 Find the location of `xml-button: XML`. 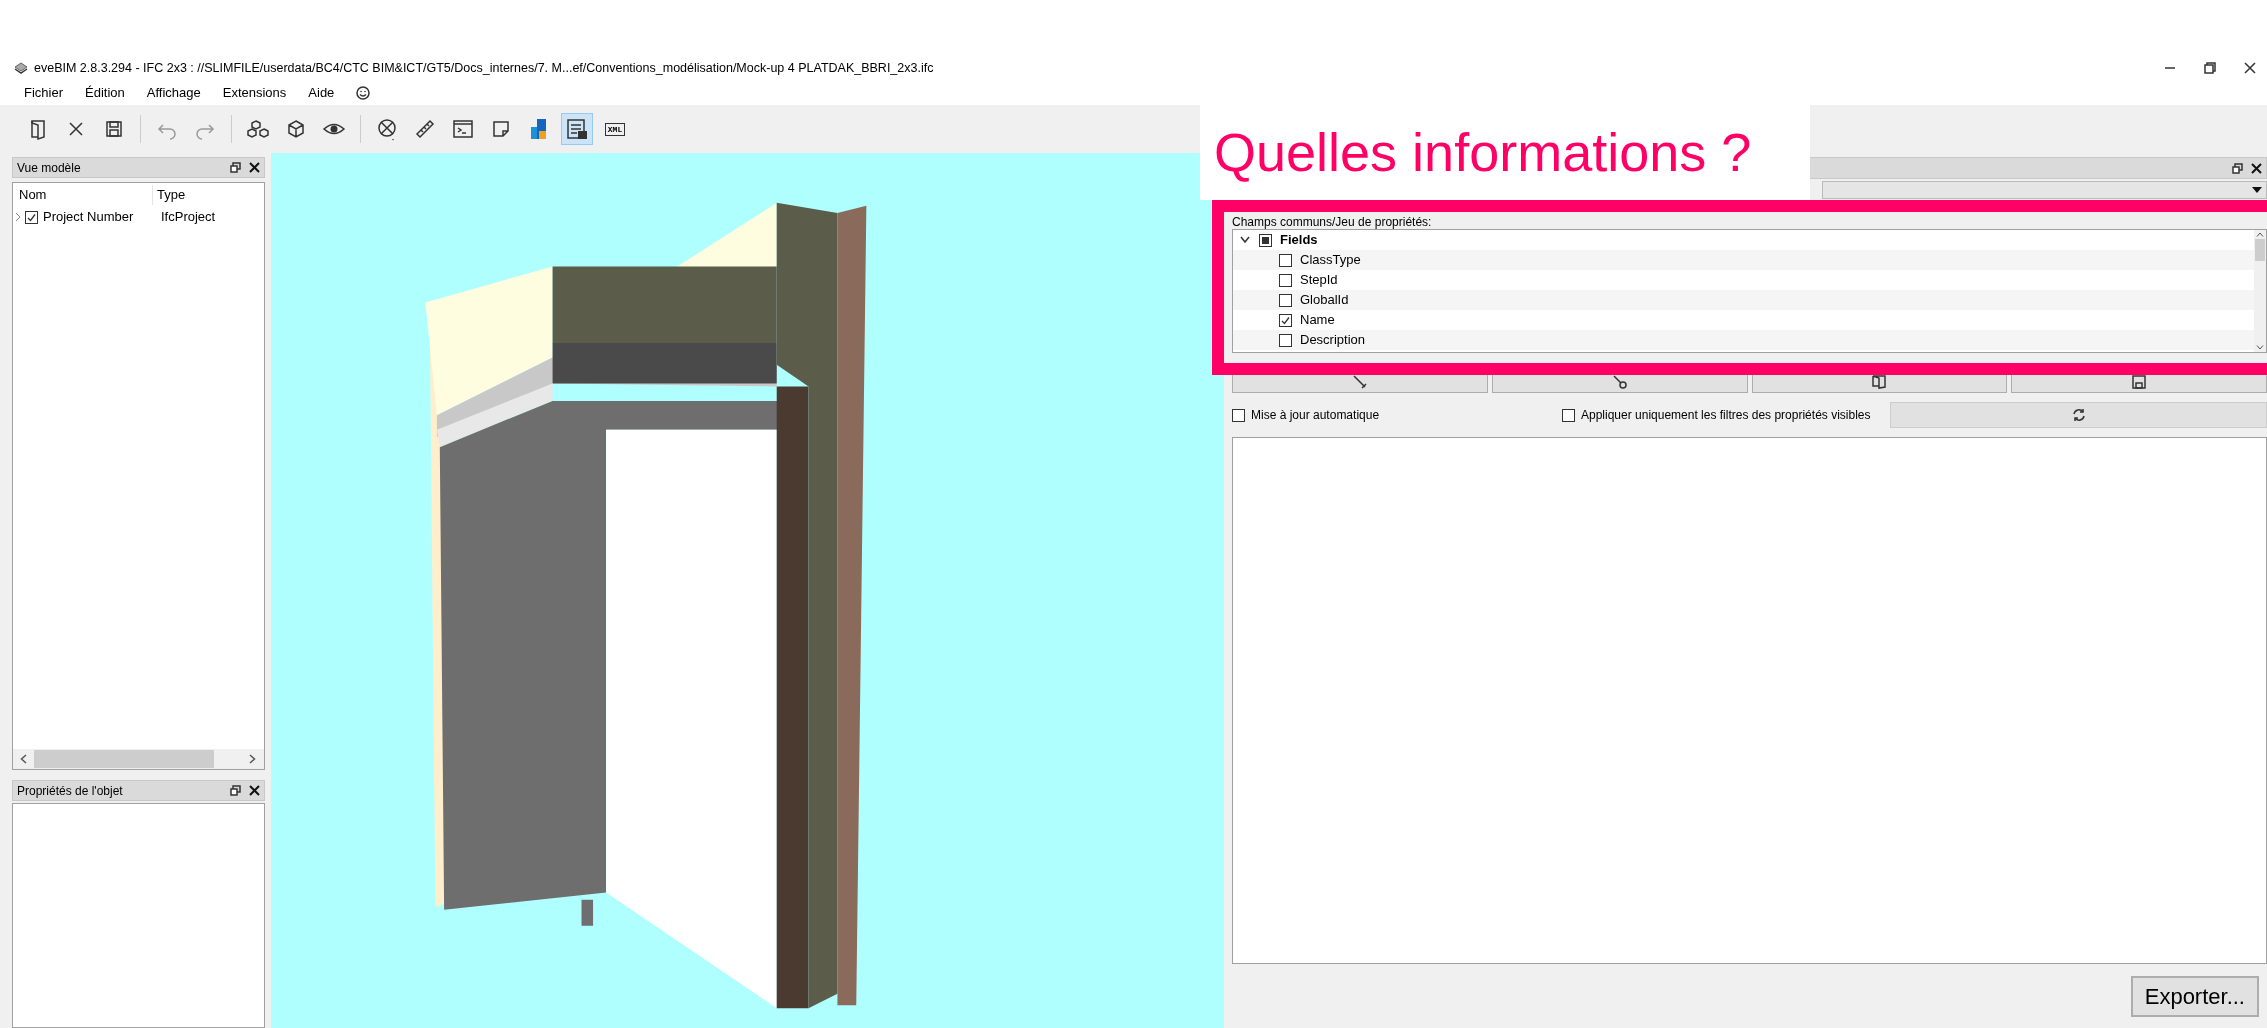

xml-button: XML is located at coordinates (615, 129).